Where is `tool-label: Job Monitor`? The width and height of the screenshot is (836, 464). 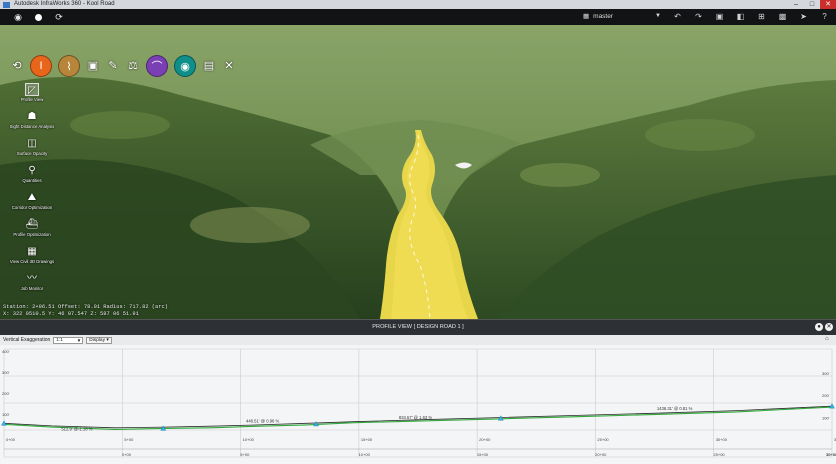
tool-label: Job Monitor is located at coordinates (32, 288).